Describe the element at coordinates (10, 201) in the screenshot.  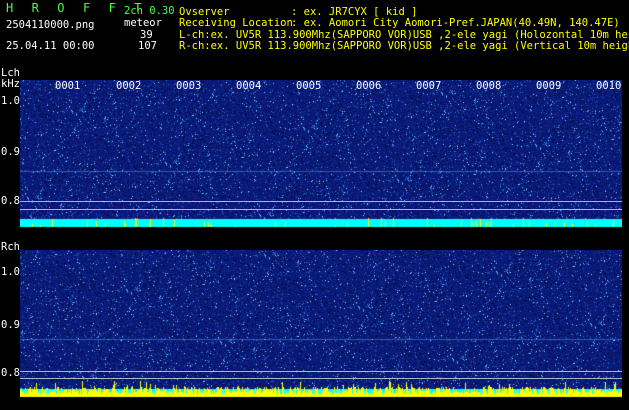
I see `lch-tick-0-8: 0.8` at that location.